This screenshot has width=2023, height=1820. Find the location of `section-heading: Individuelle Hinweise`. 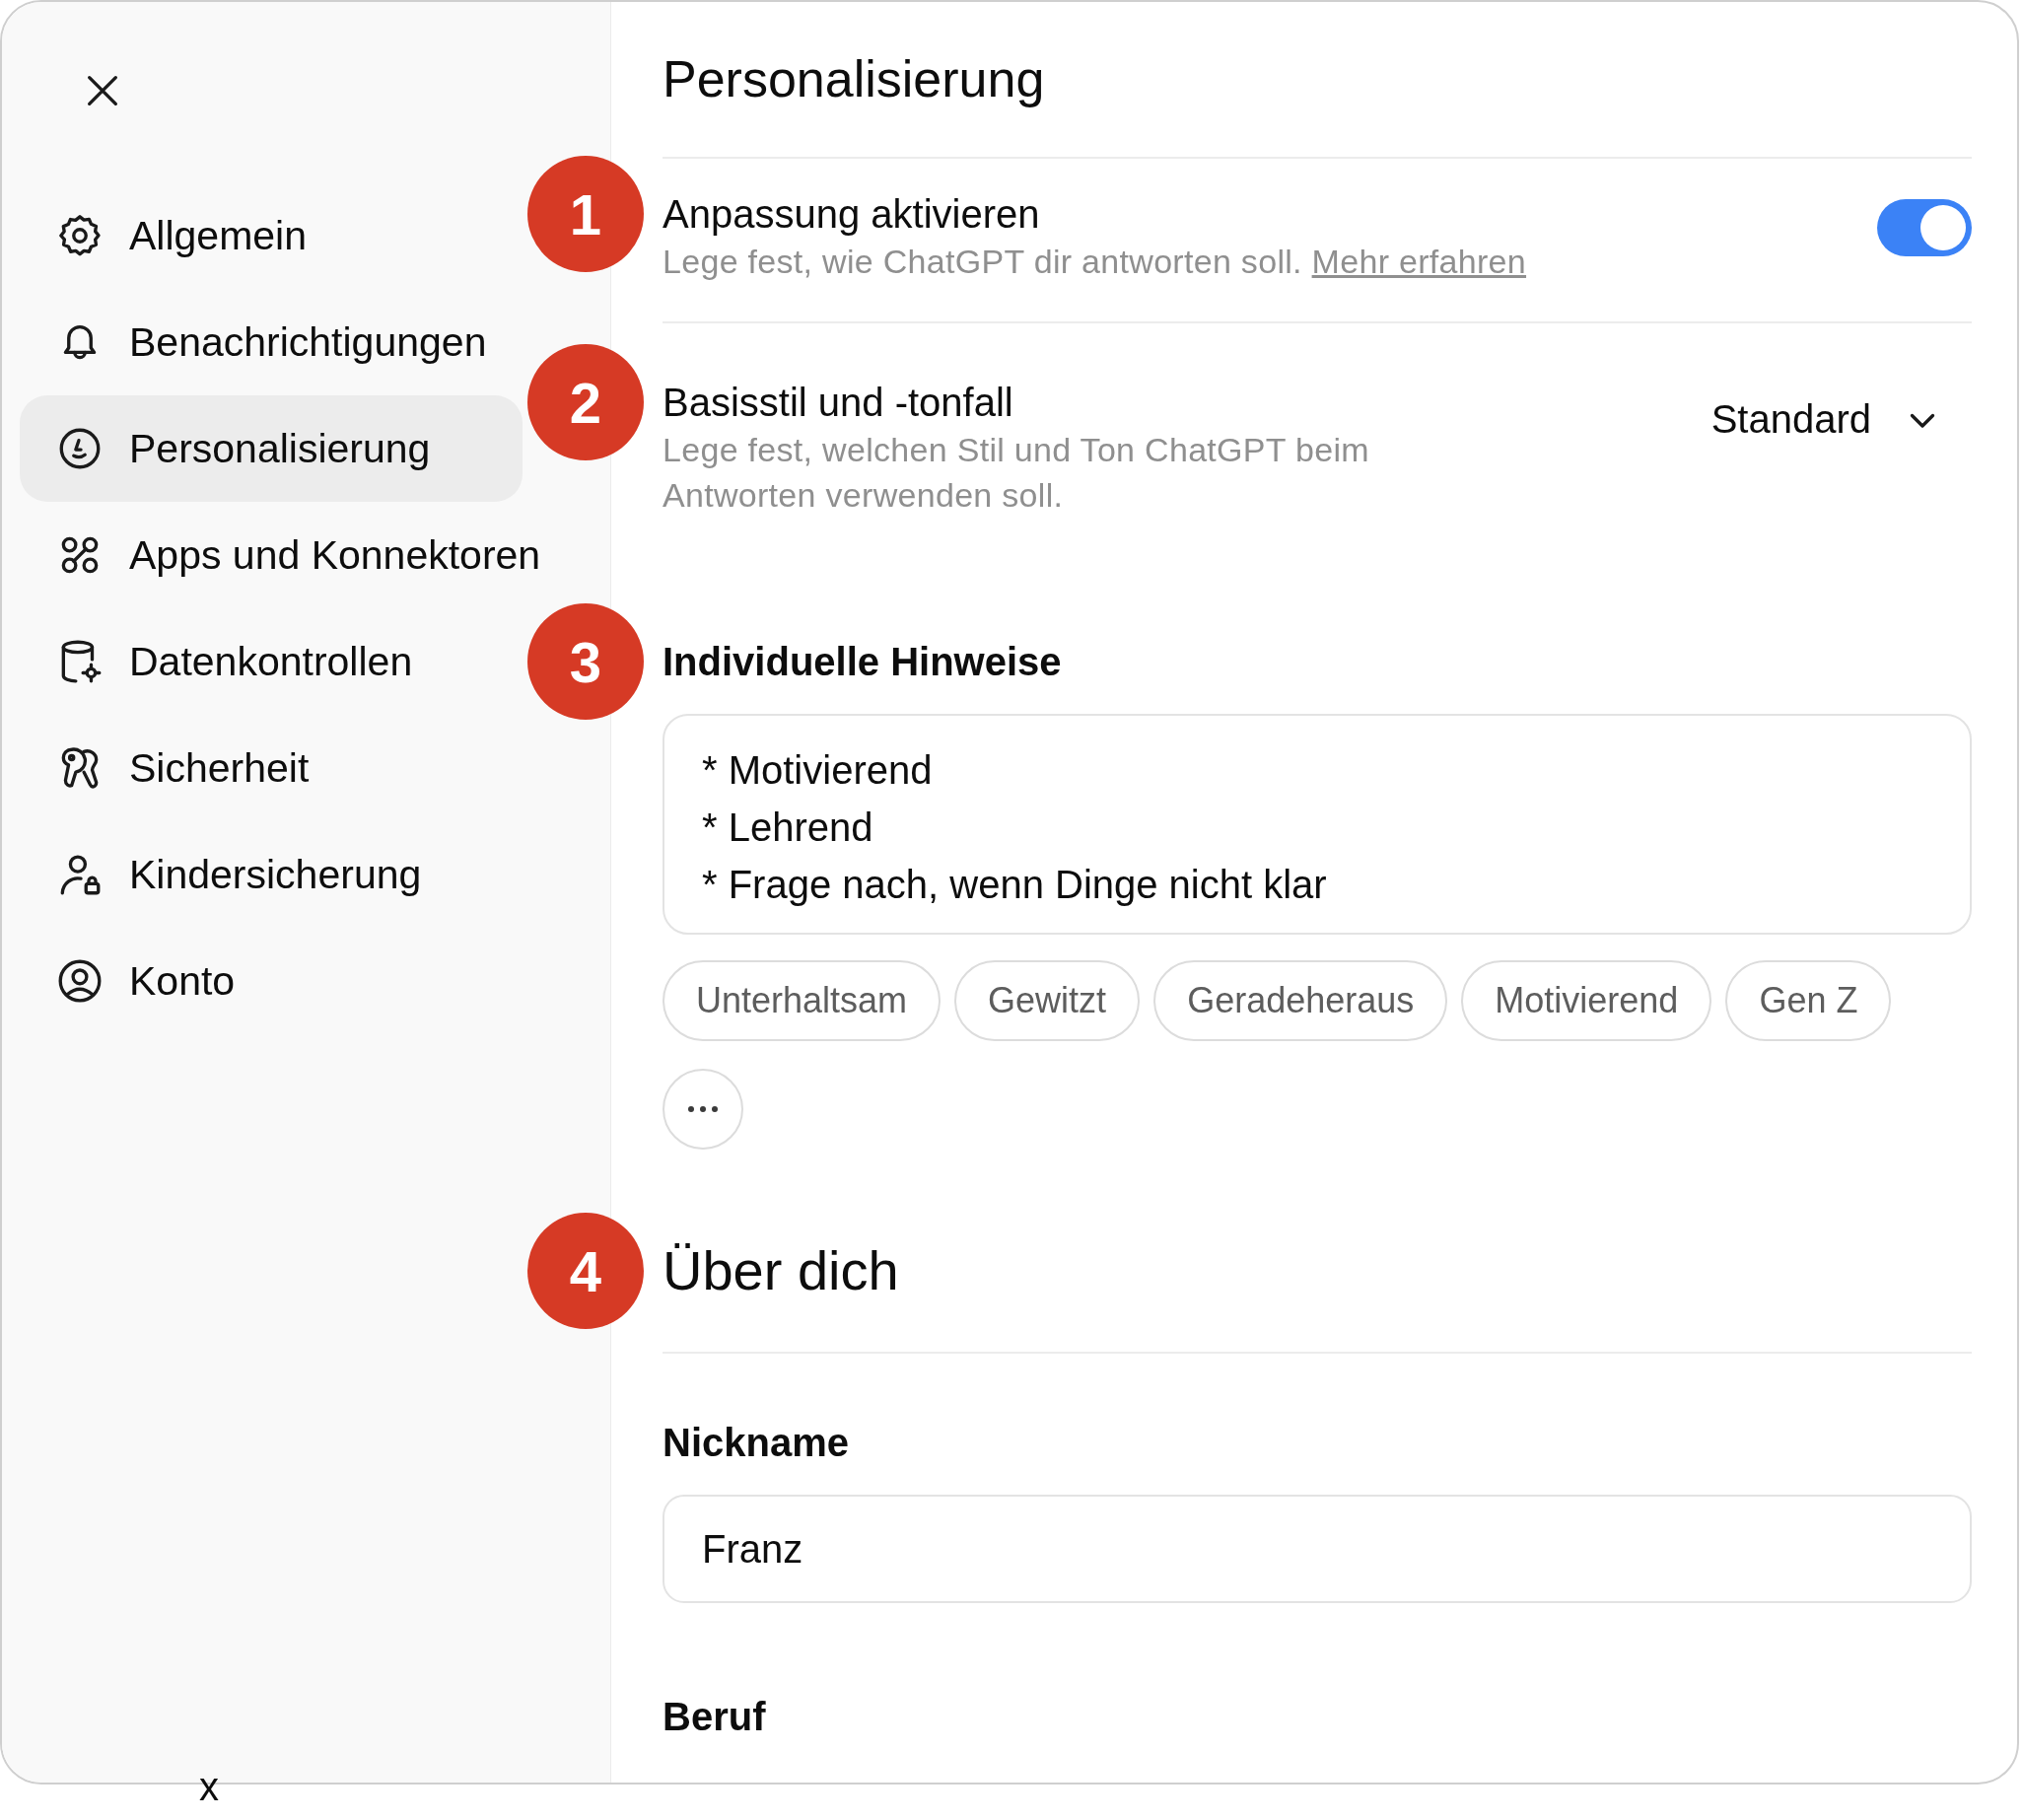

section-heading: Individuelle Hinweise is located at coordinates (863, 662).